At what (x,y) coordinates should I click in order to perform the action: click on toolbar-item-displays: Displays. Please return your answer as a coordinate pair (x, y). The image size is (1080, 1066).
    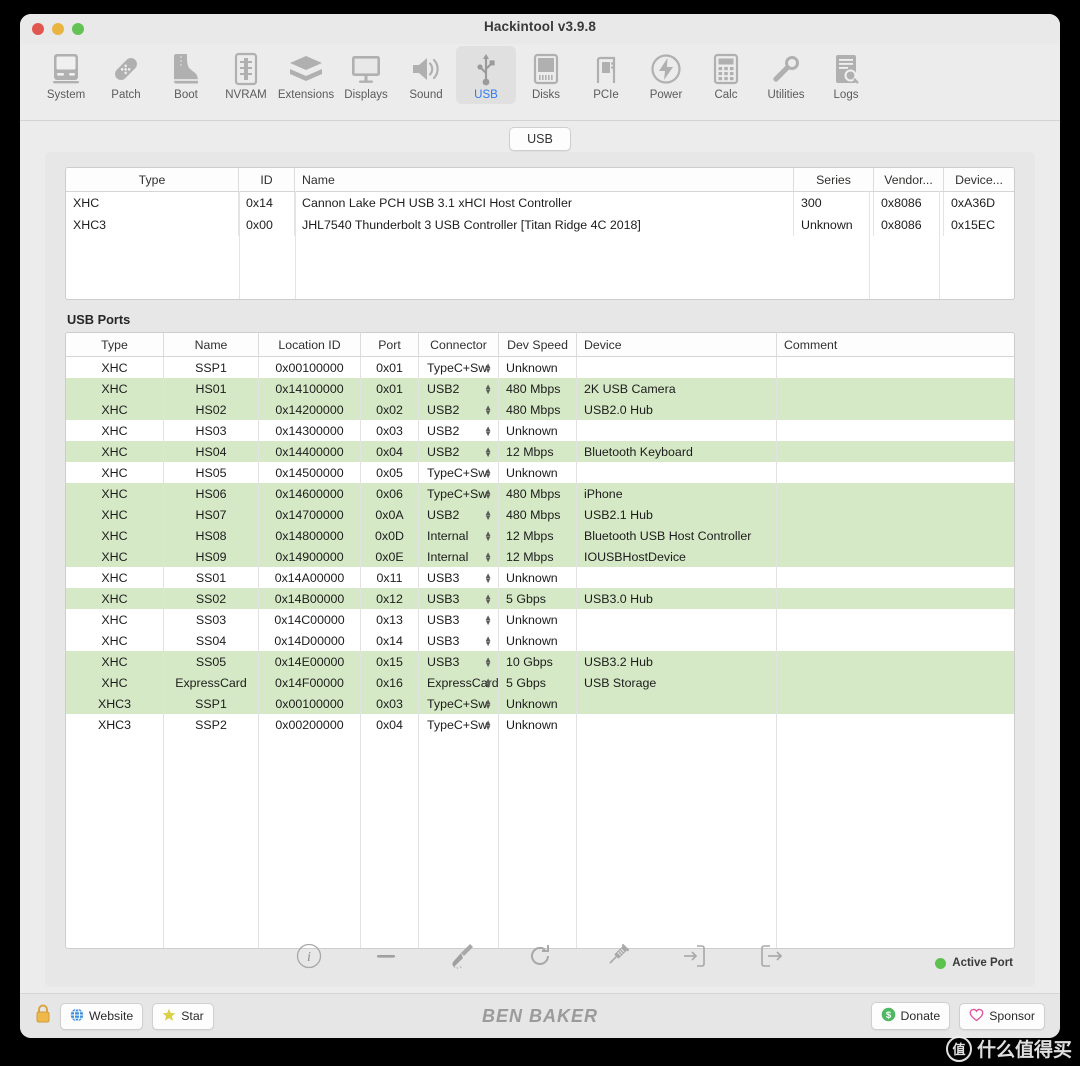
    Looking at the image, I should click on (366, 75).